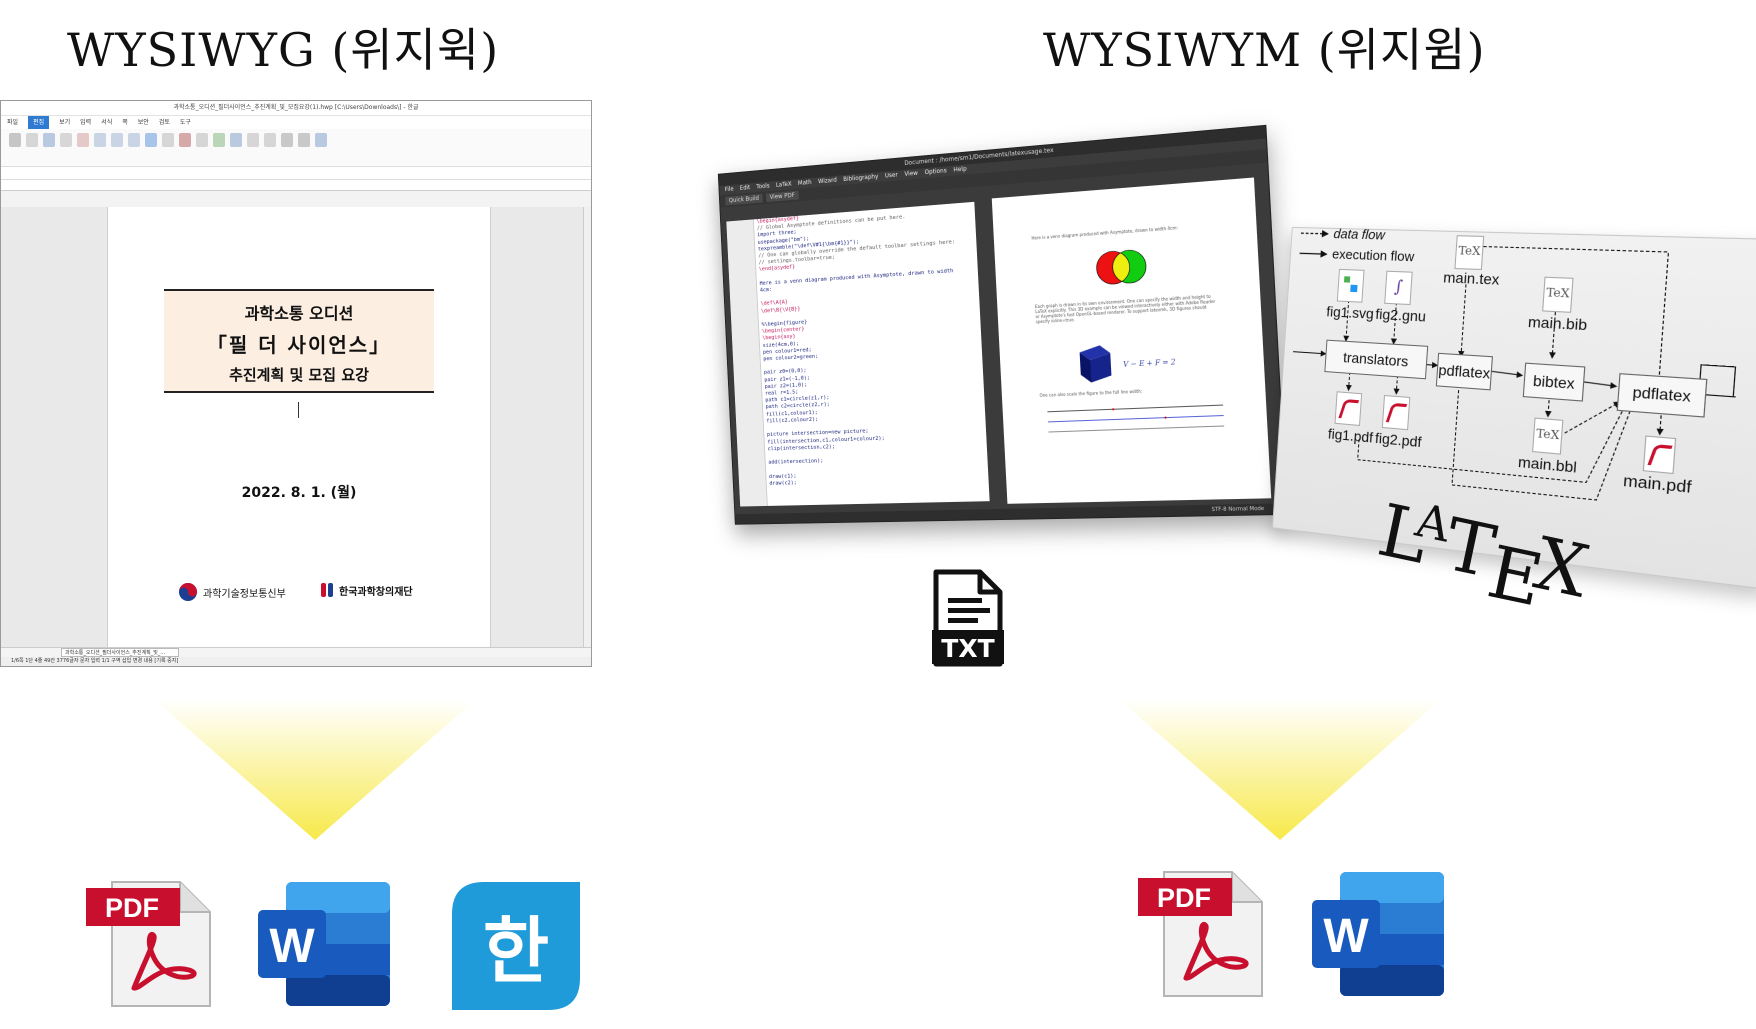  Describe the element at coordinates (49, 140) in the screenshot. I see `paste-icon` at that location.